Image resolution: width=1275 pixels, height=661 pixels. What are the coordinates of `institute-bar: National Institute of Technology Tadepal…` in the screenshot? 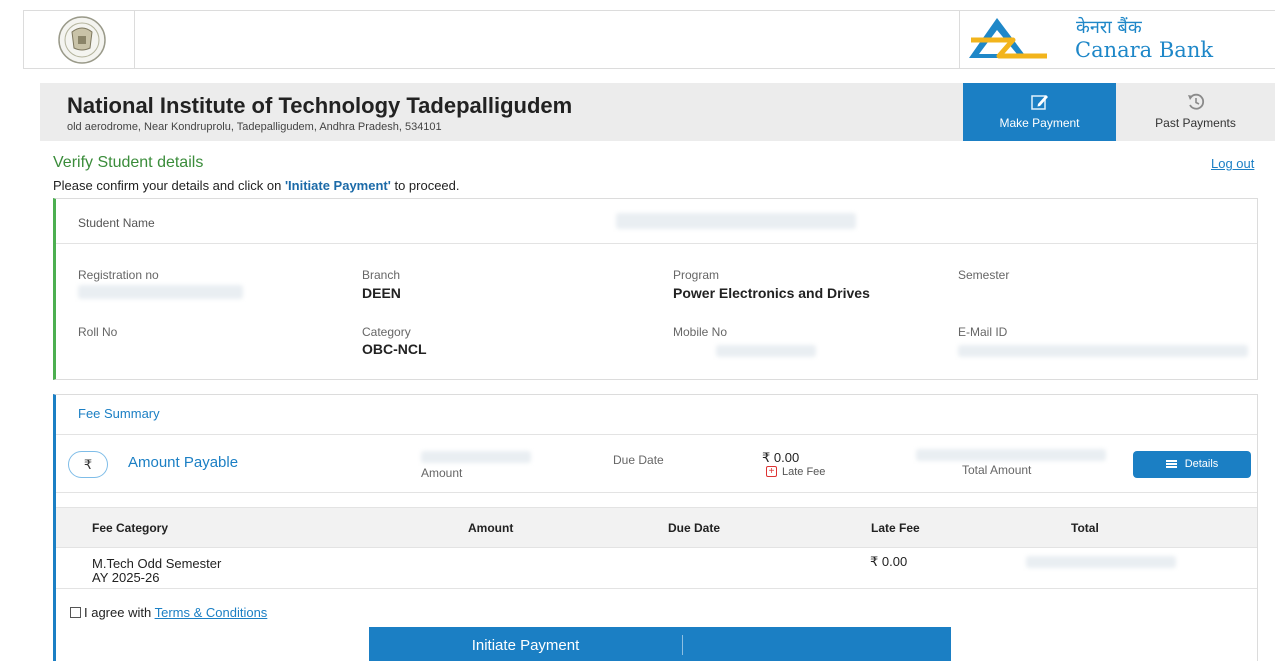 It's located at (657, 112).